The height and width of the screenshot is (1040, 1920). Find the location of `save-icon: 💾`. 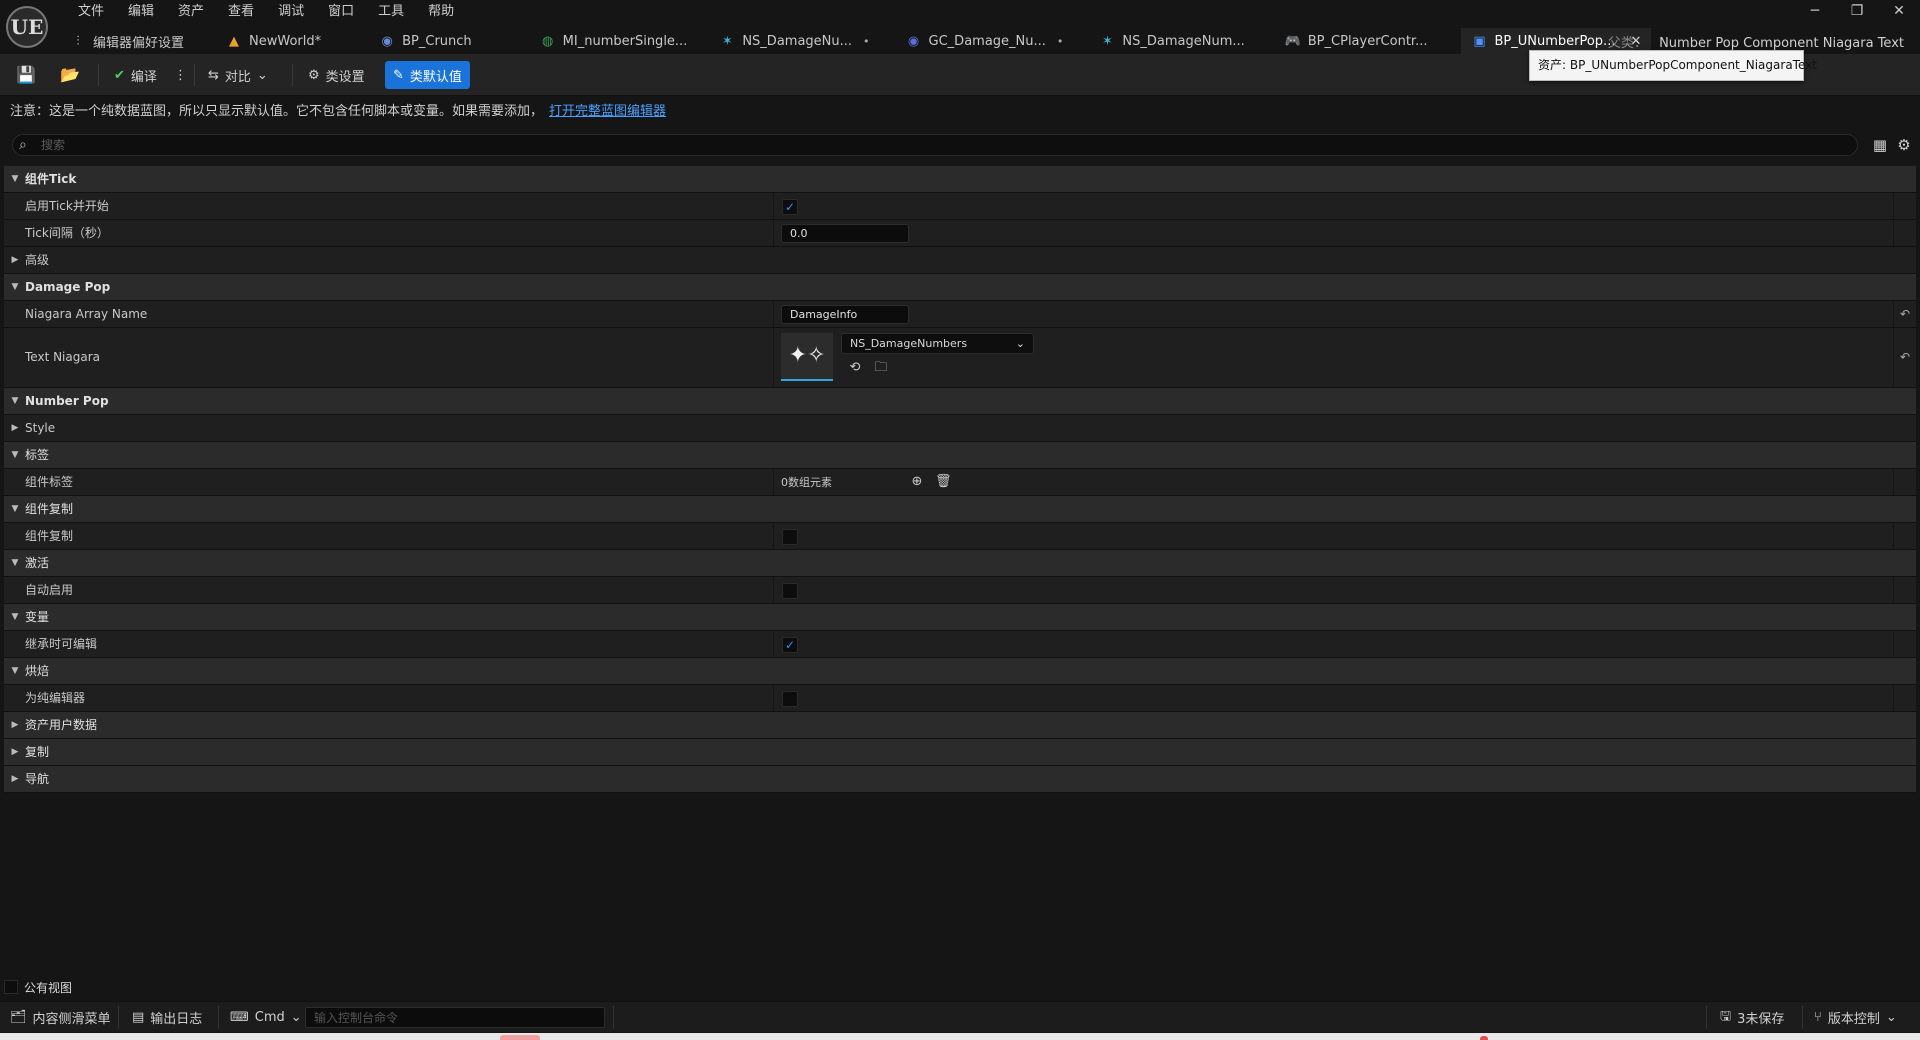

save-icon: 💾 is located at coordinates (26, 75).